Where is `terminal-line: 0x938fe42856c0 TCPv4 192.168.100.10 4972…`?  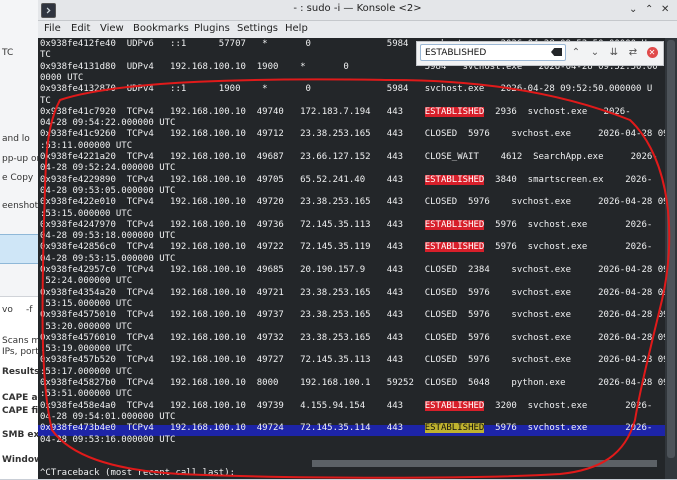 terminal-line: 0x938fe42856c0 TCPv4 192.168.100.10 4972… is located at coordinates (346, 247).